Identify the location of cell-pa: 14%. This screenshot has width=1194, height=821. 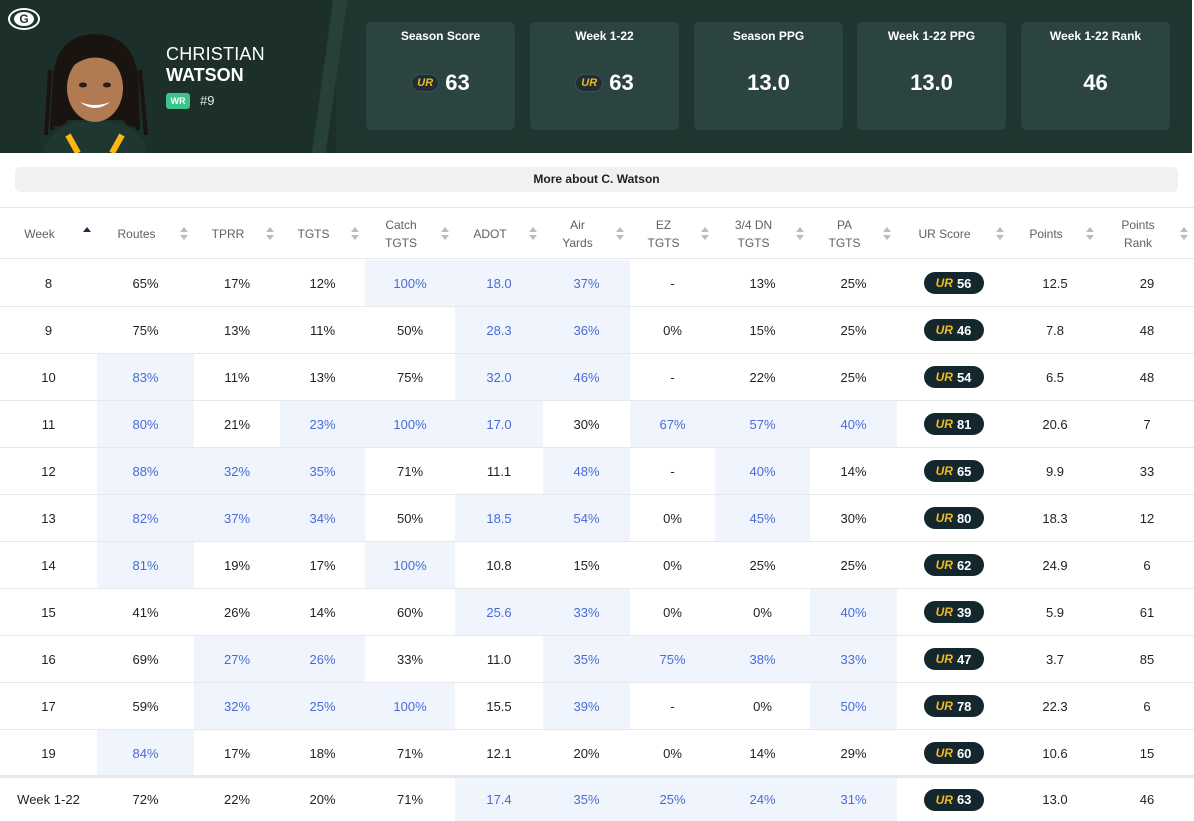
(853, 471).